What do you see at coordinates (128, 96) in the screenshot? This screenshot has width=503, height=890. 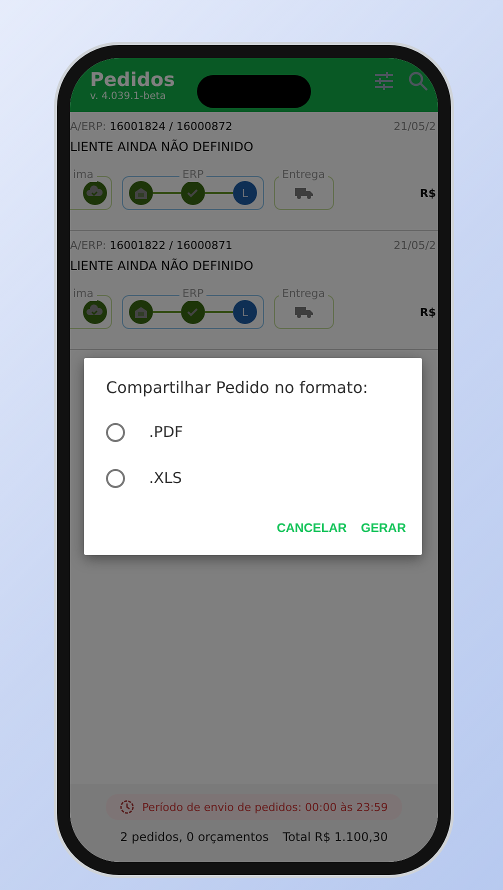 I see `version-label: v. 4.039.1-beta` at bounding box center [128, 96].